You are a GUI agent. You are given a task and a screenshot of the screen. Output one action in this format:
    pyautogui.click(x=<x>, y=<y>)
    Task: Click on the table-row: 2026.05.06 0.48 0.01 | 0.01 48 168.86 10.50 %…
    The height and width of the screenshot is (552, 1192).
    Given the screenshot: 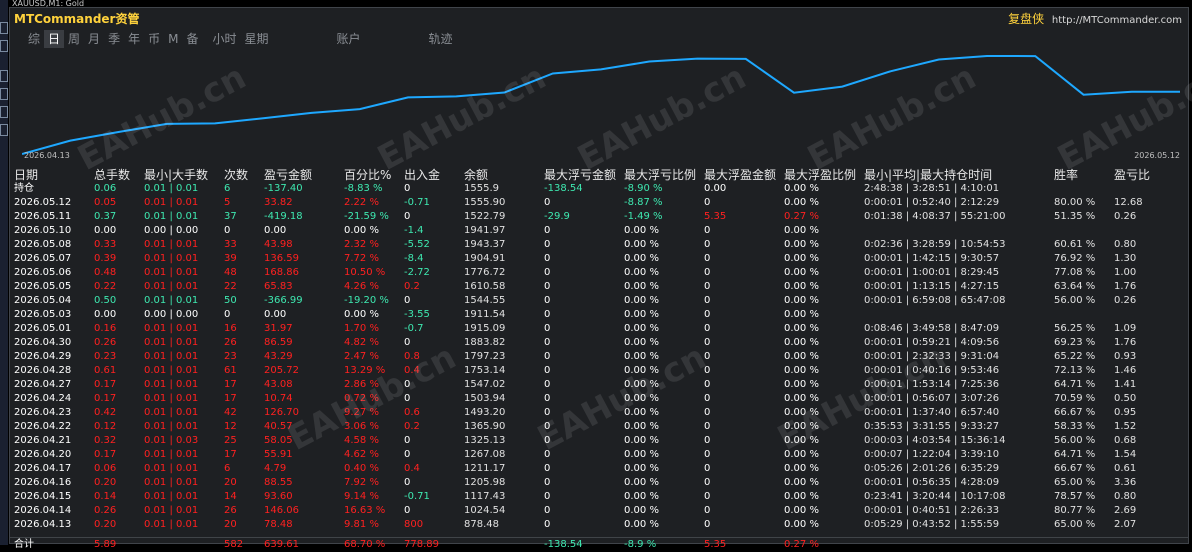 What is the action you would take?
    pyautogui.click(x=599, y=273)
    